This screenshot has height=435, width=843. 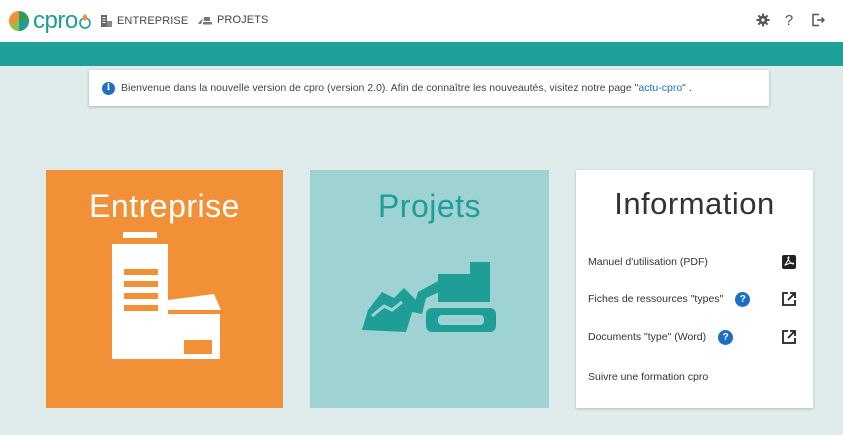 I want to click on notice-text-end: " ., so click(x=687, y=88).